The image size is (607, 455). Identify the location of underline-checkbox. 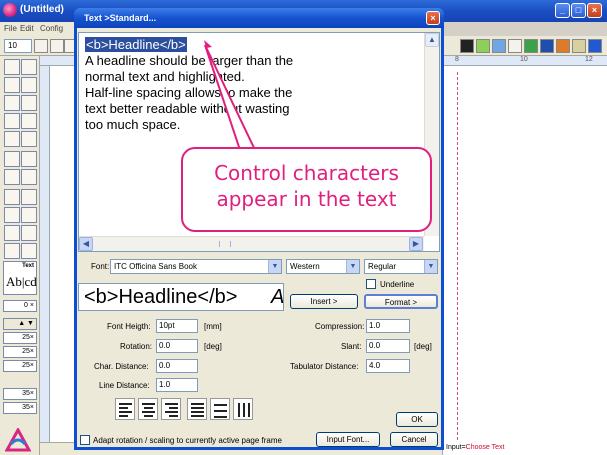
(371, 284).